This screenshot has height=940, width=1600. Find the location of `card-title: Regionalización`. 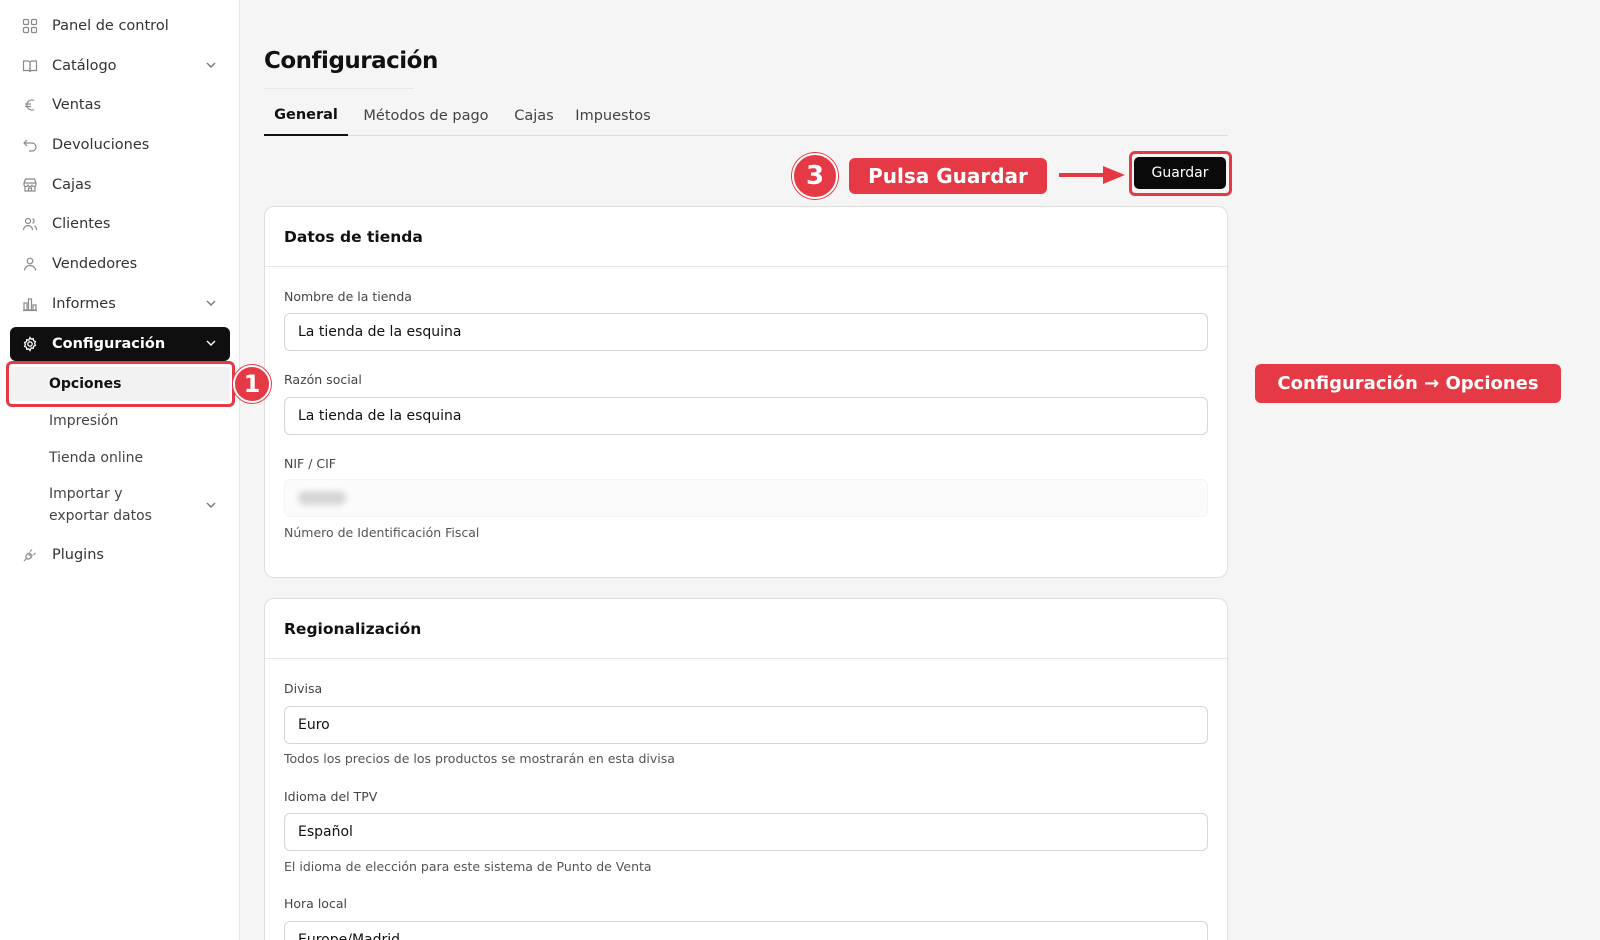

card-title: Regionalización is located at coordinates (746, 629).